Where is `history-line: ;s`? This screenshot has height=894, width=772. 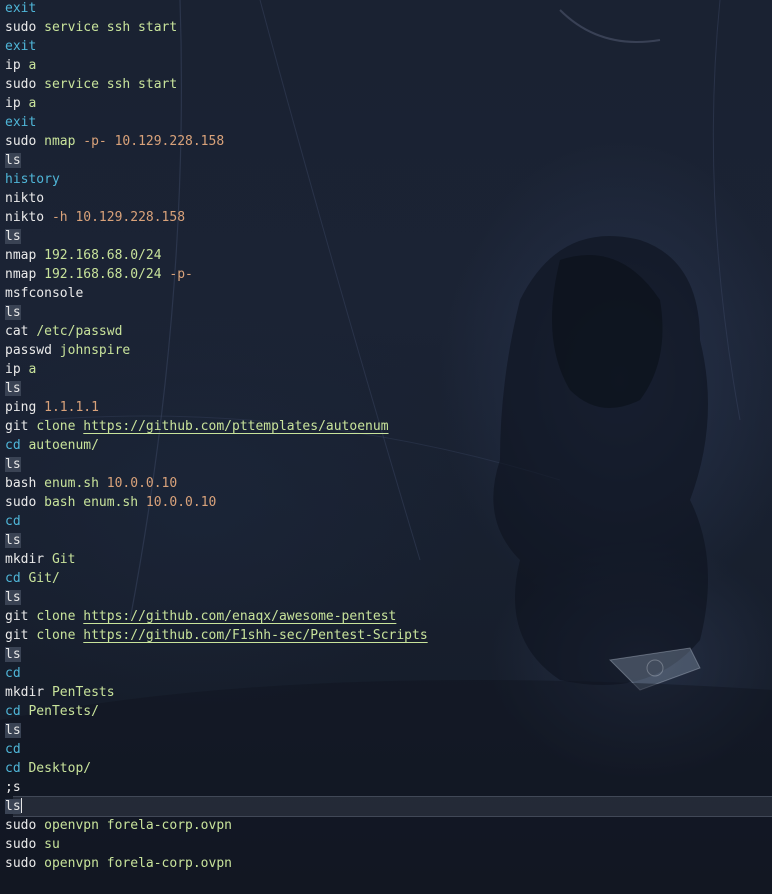 history-line: ;s is located at coordinates (216, 787).